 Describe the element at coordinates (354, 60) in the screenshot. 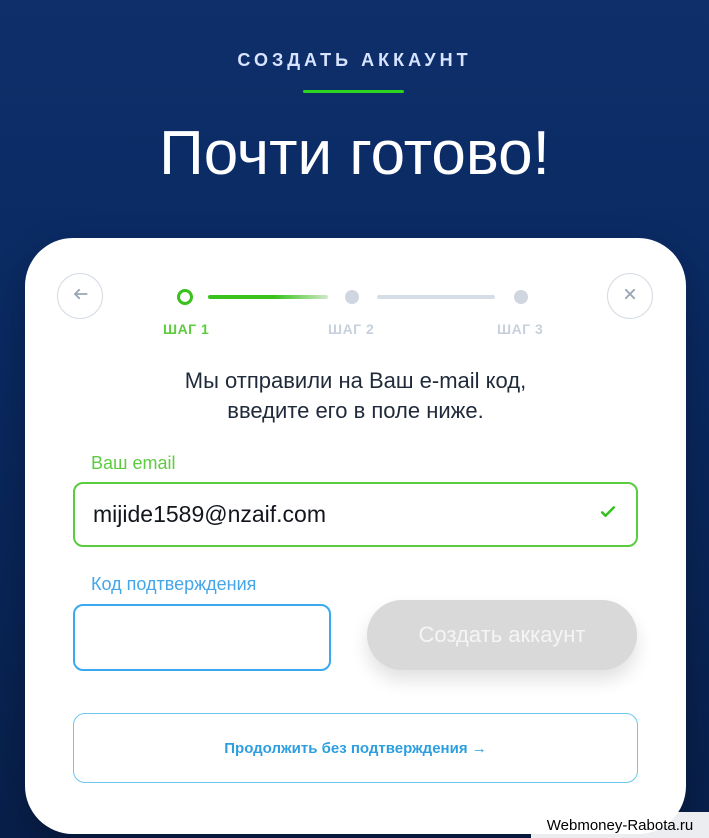

I see `hero-kicker: СОЗДАТЬ АККАУНТ` at that location.